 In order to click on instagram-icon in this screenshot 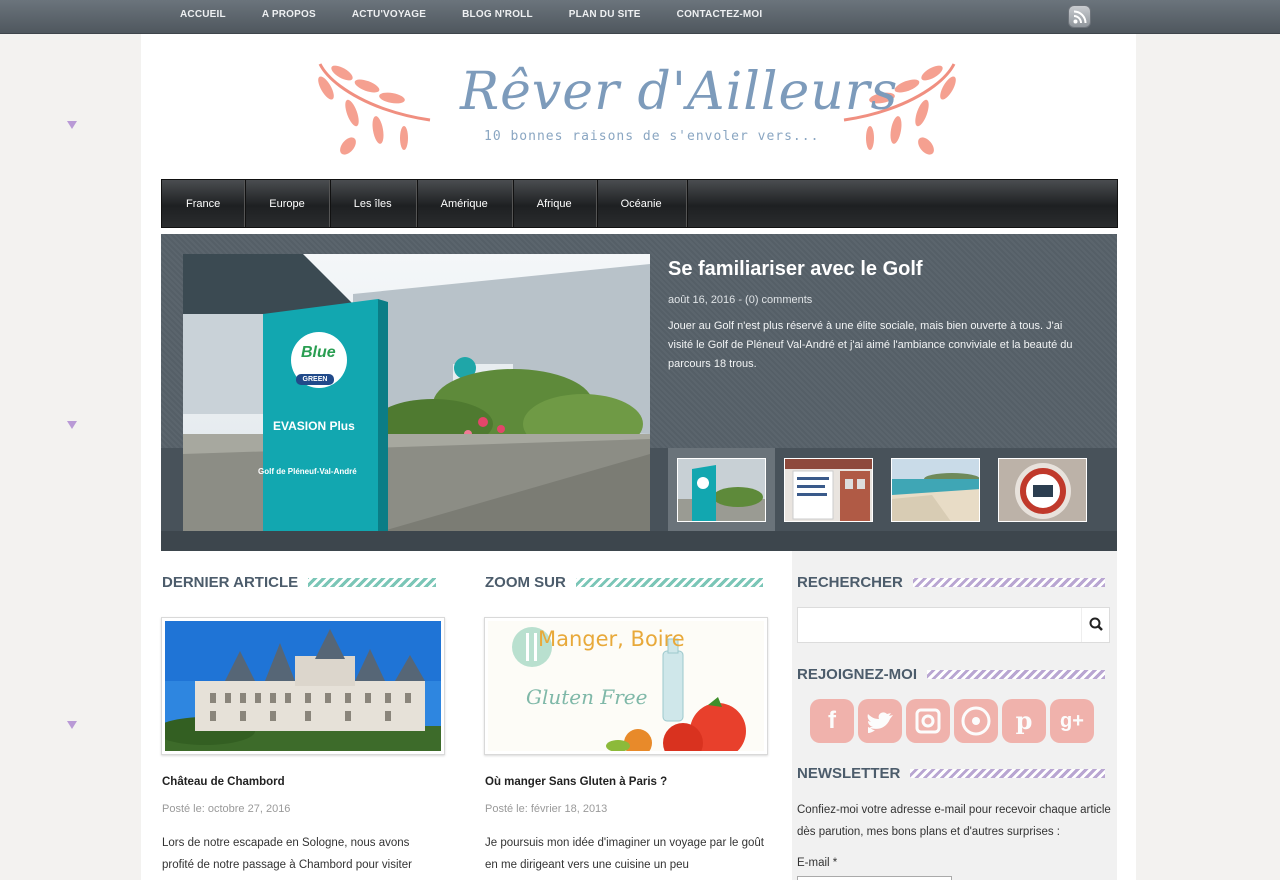, I will do `click(928, 721)`.